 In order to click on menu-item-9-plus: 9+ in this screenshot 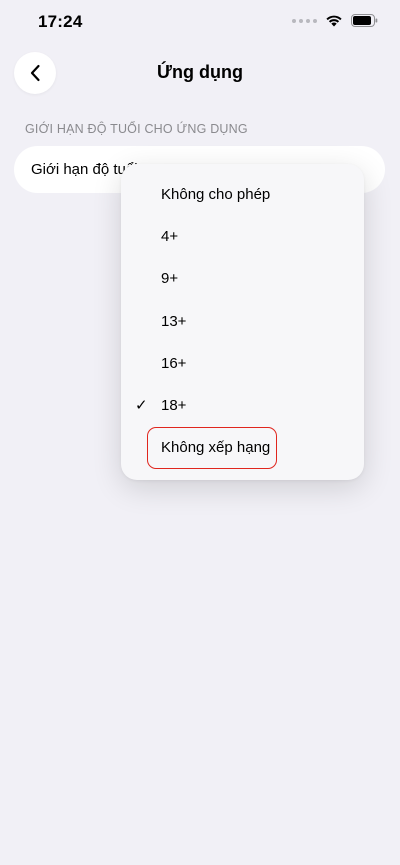, I will do `click(242, 279)`.